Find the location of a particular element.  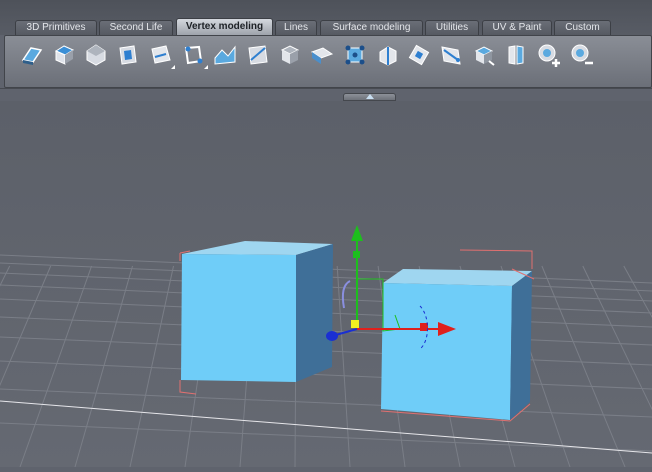

extrude-face-tool-button is located at coordinates (31, 54).